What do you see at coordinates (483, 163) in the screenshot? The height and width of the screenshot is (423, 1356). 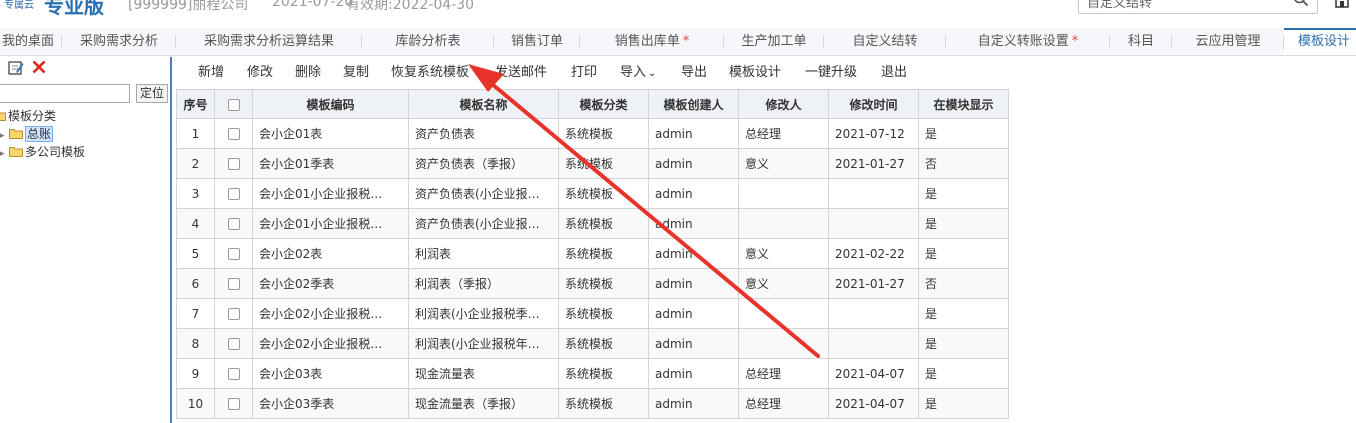 I see `cell-name: 资产负债表（季报）` at bounding box center [483, 163].